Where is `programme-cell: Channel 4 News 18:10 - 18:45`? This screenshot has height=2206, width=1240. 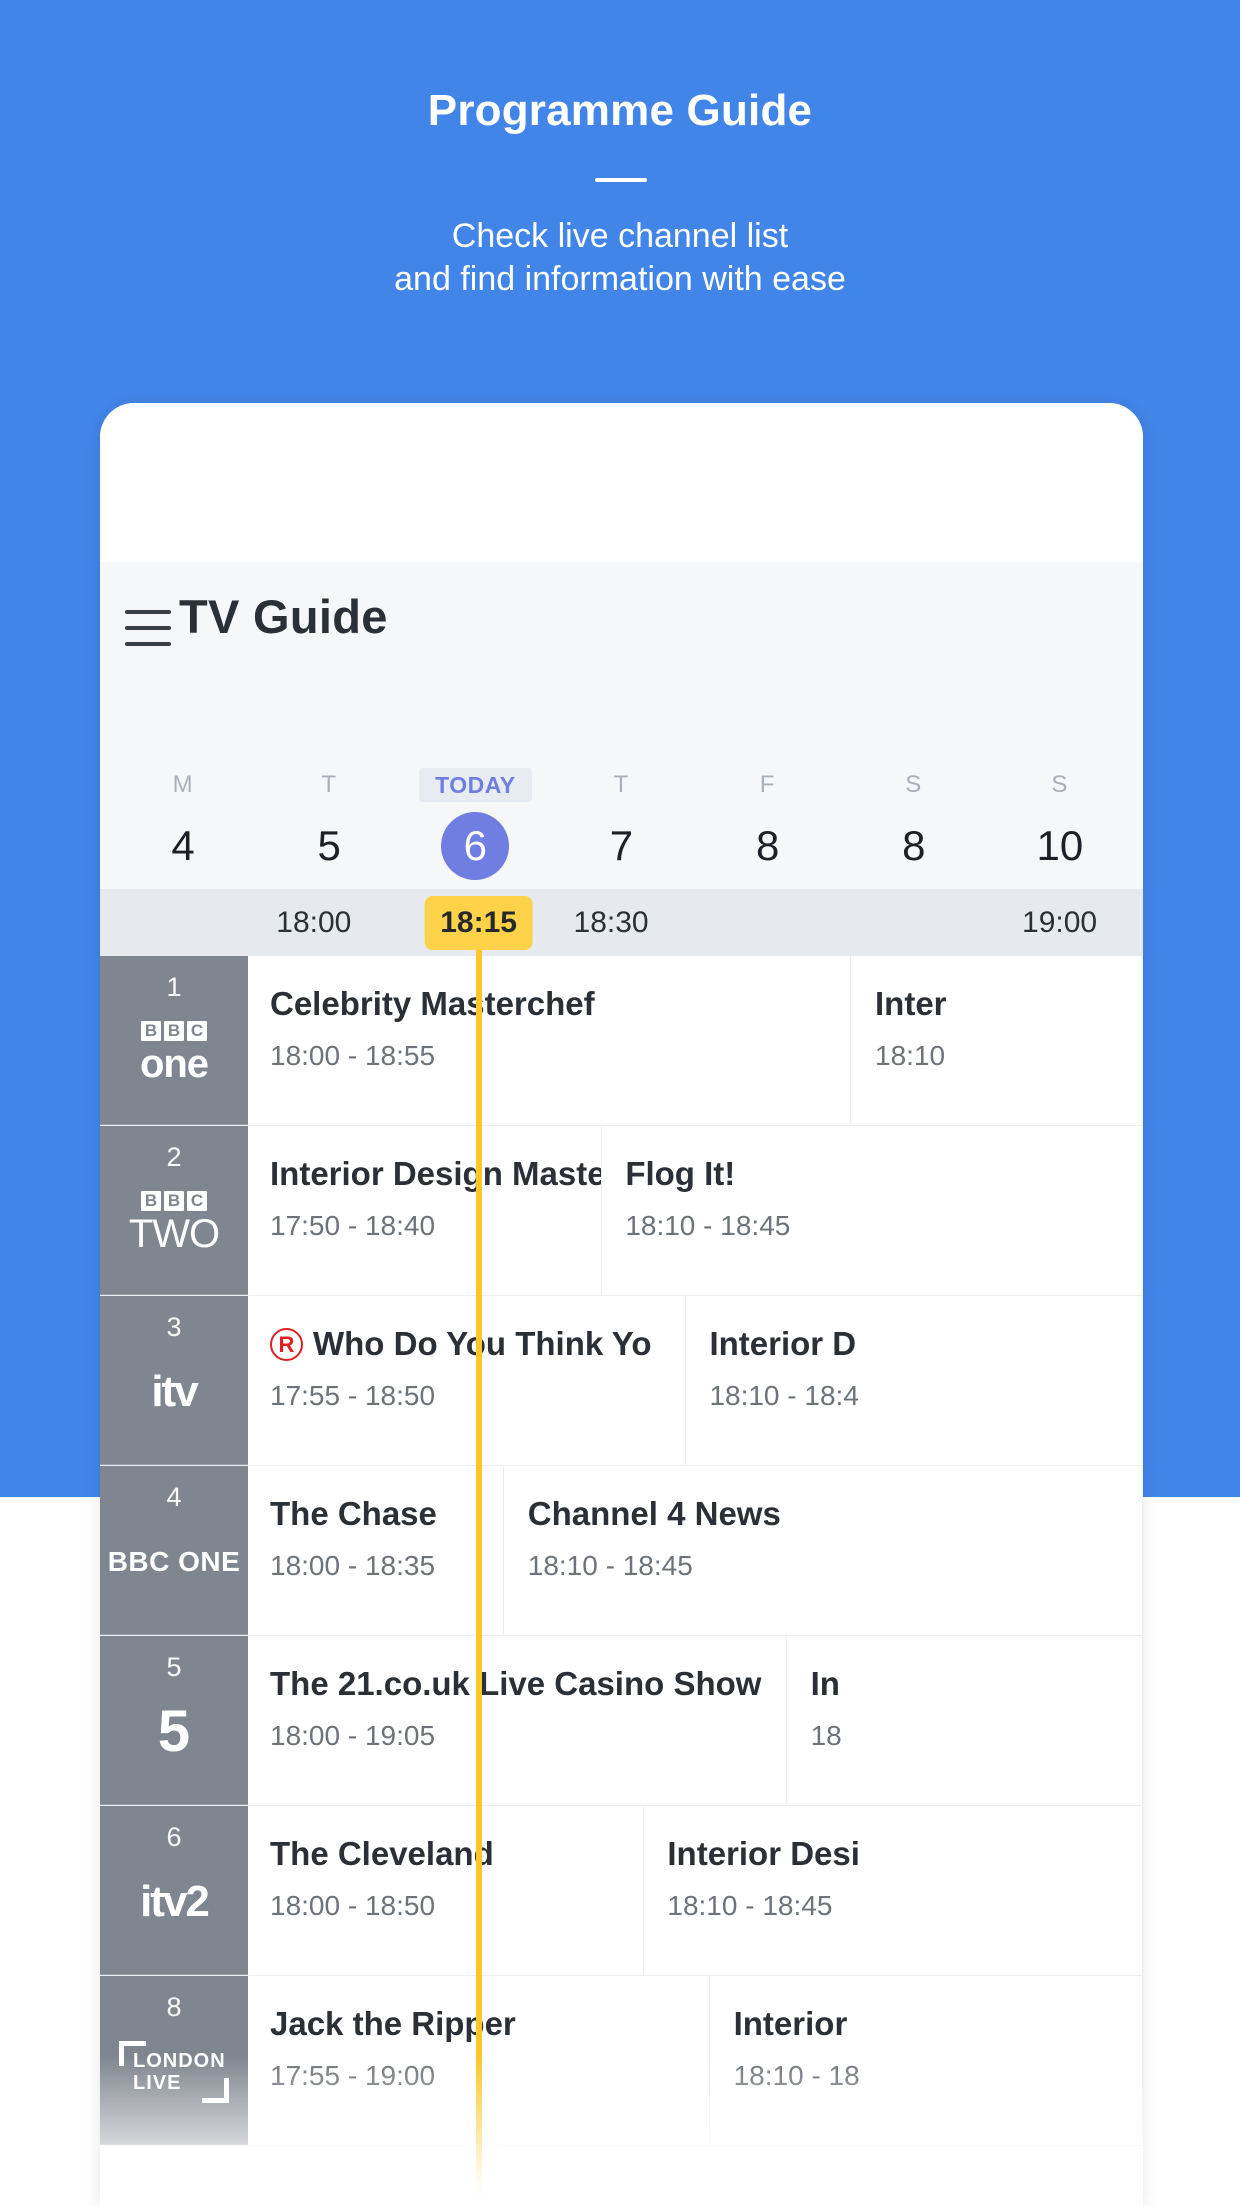 programme-cell: Channel 4 News 18:10 - 18:45 is located at coordinates (824, 1550).